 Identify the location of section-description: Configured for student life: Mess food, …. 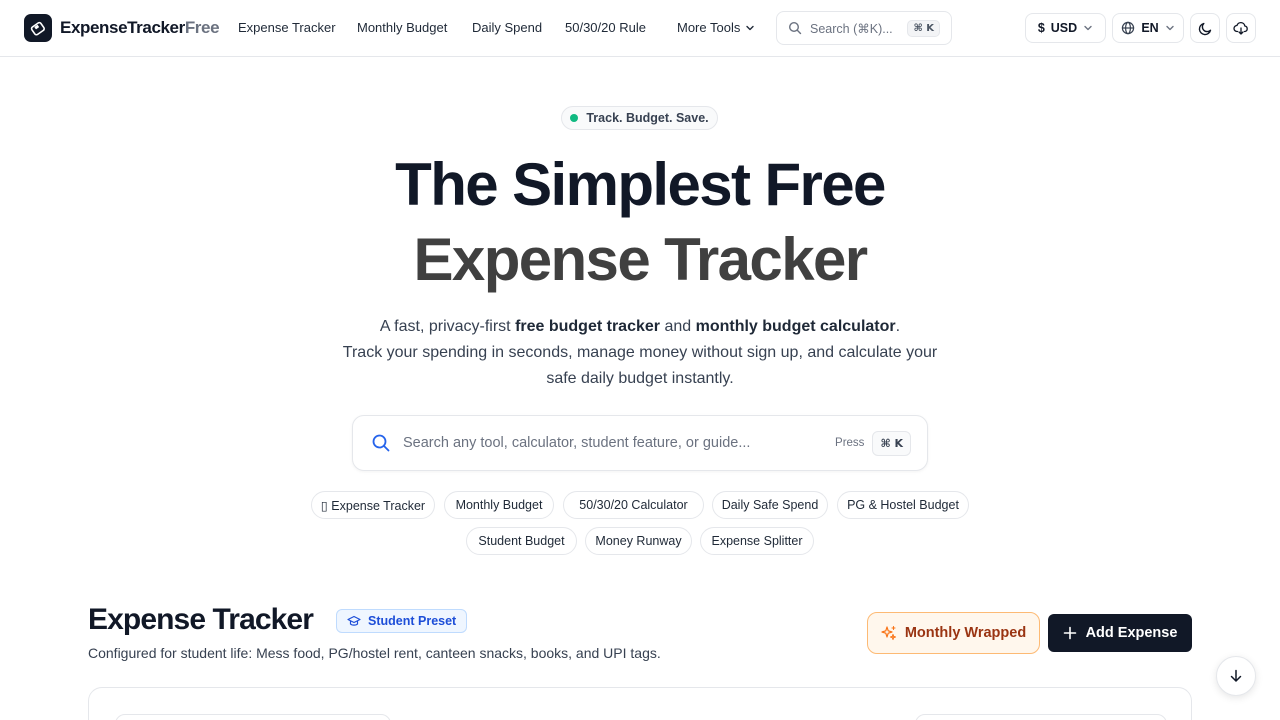
(374, 653).